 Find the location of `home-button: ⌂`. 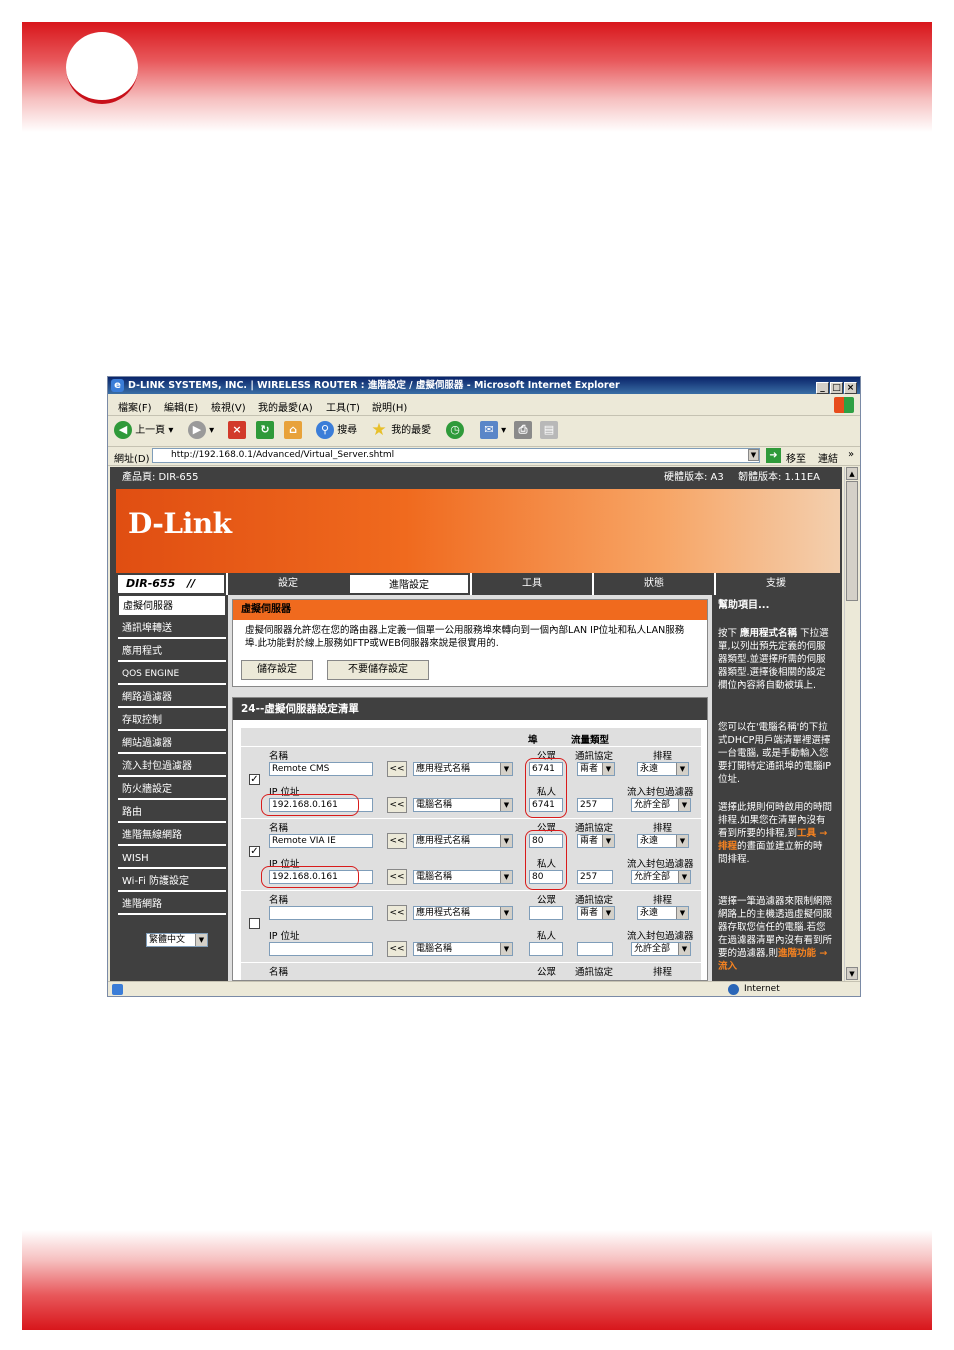

home-button: ⌂ is located at coordinates (293, 431).